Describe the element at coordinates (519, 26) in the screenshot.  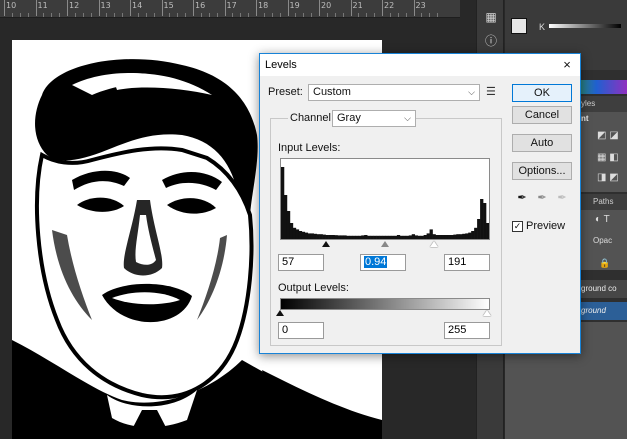
I see `foreground-swatch` at that location.